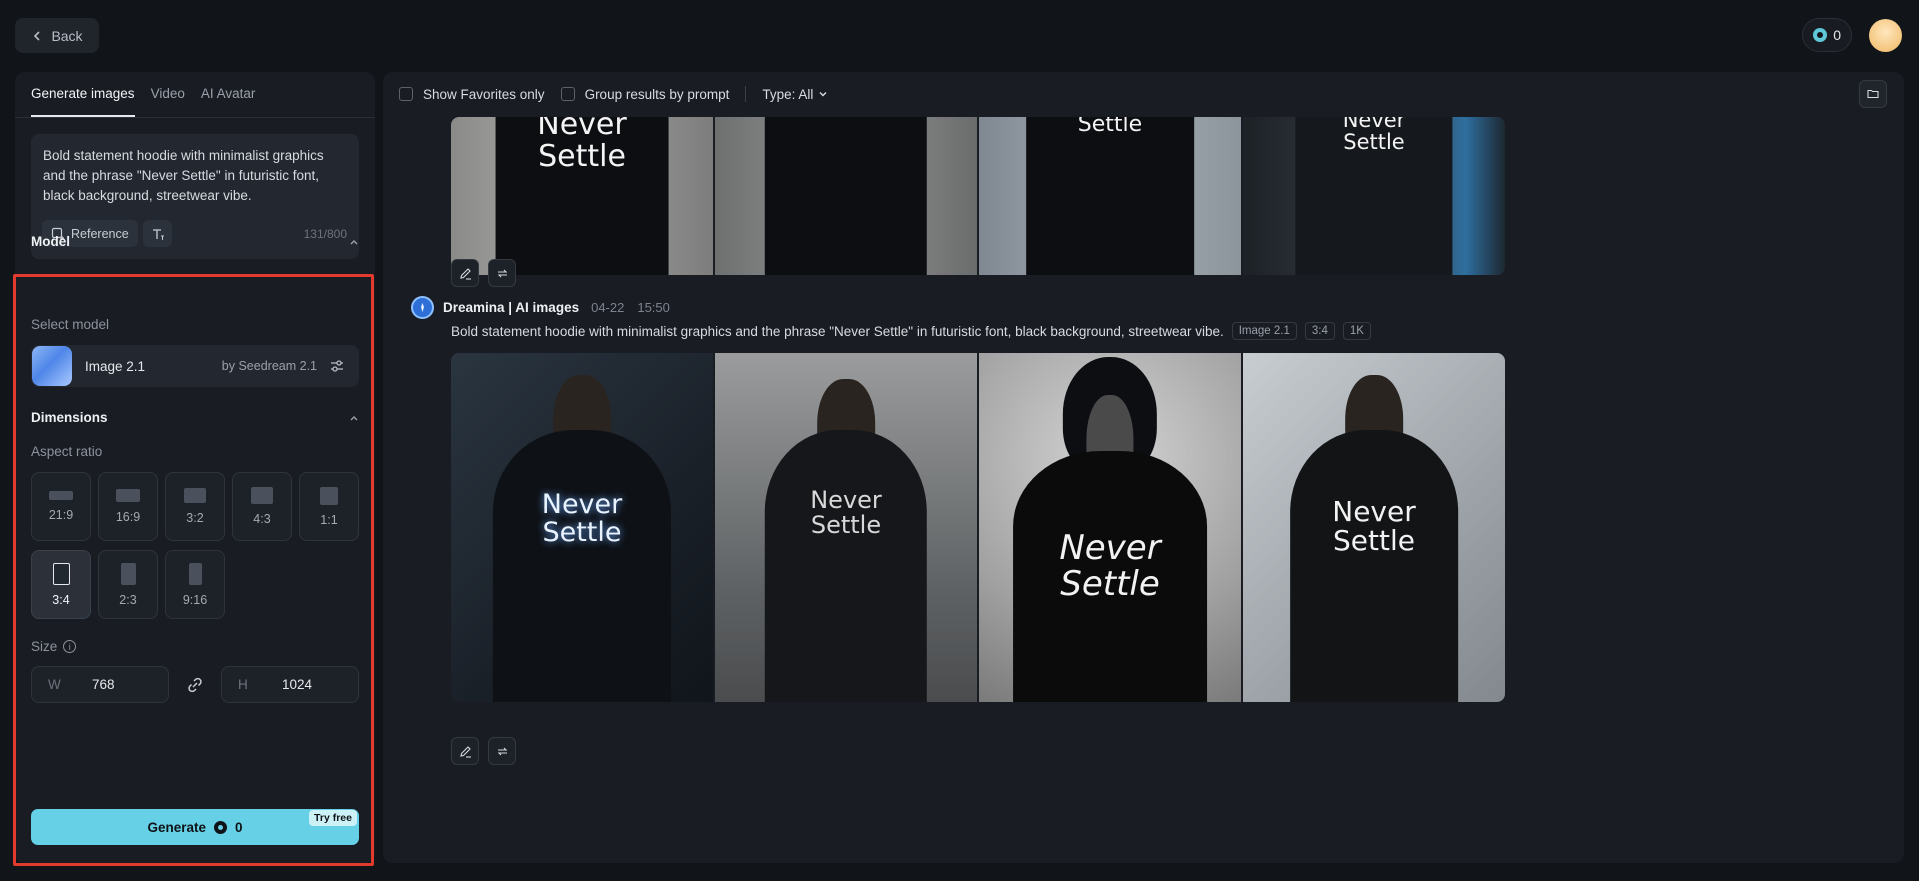 Image resolution: width=1919 pixels, height=881 pixels. Describe the element at coordinates (1873, 94) in the screenshot. I see `folder-button` at that location.